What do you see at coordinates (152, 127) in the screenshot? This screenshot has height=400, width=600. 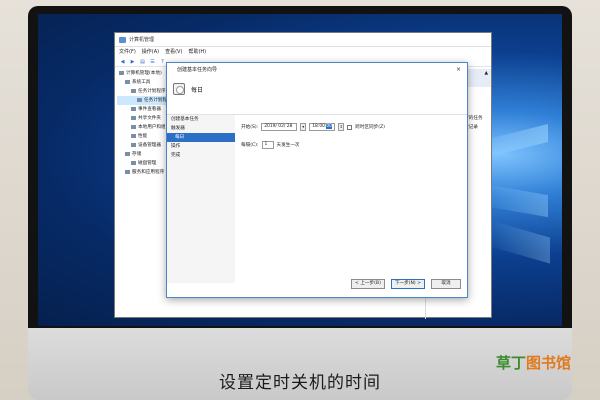 I see `tree-item-label: 本地用户和组` at bounding box center [152, 127].